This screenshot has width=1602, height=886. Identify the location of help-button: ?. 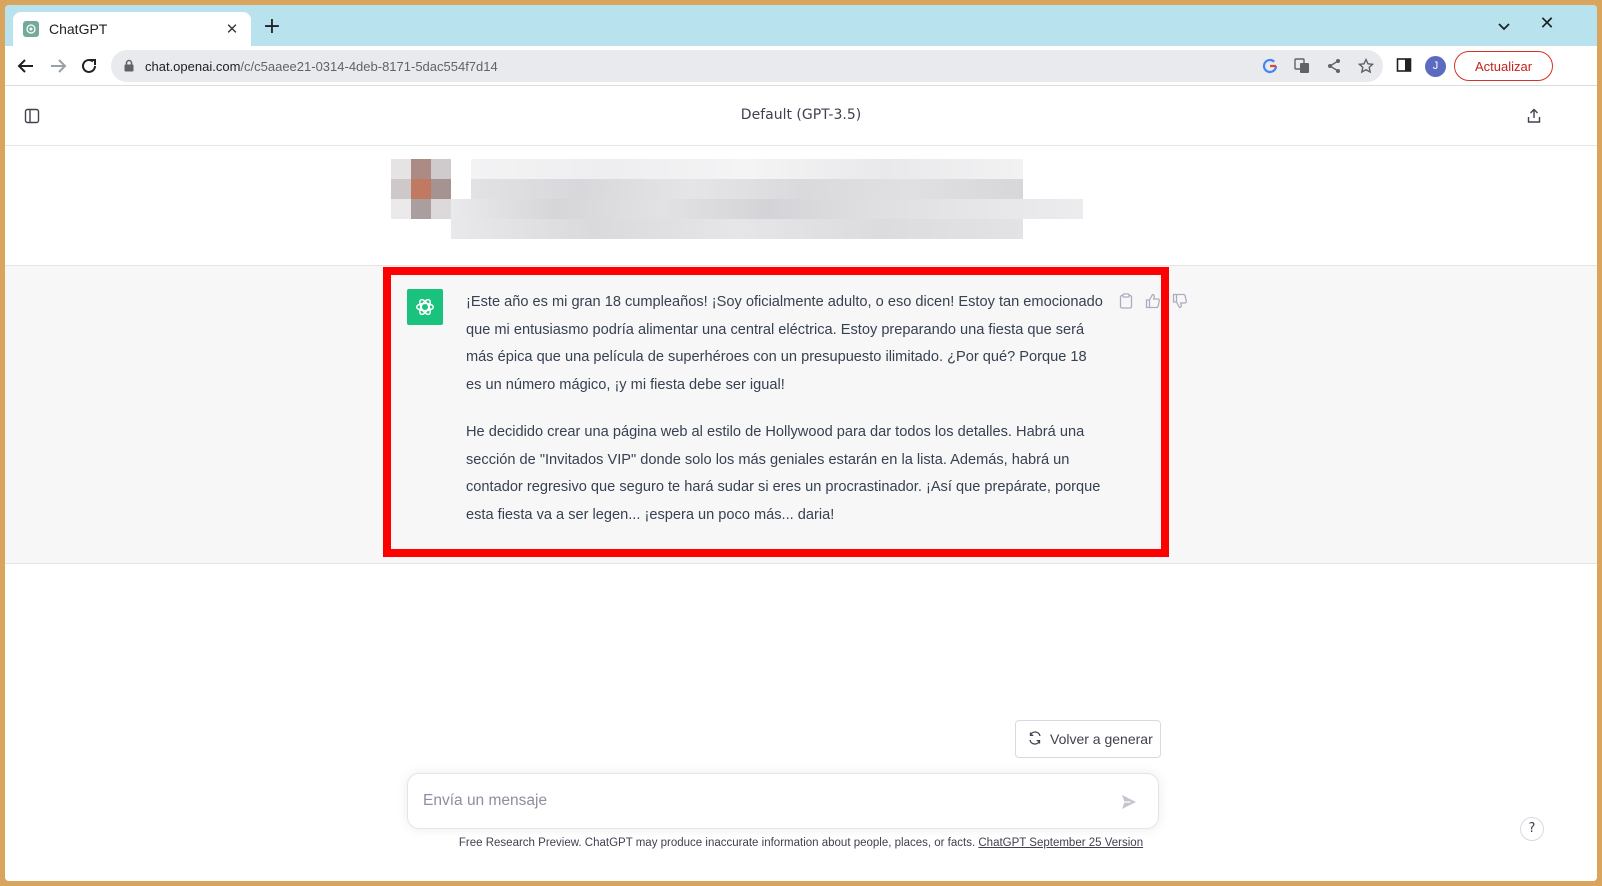
(1532, 829).